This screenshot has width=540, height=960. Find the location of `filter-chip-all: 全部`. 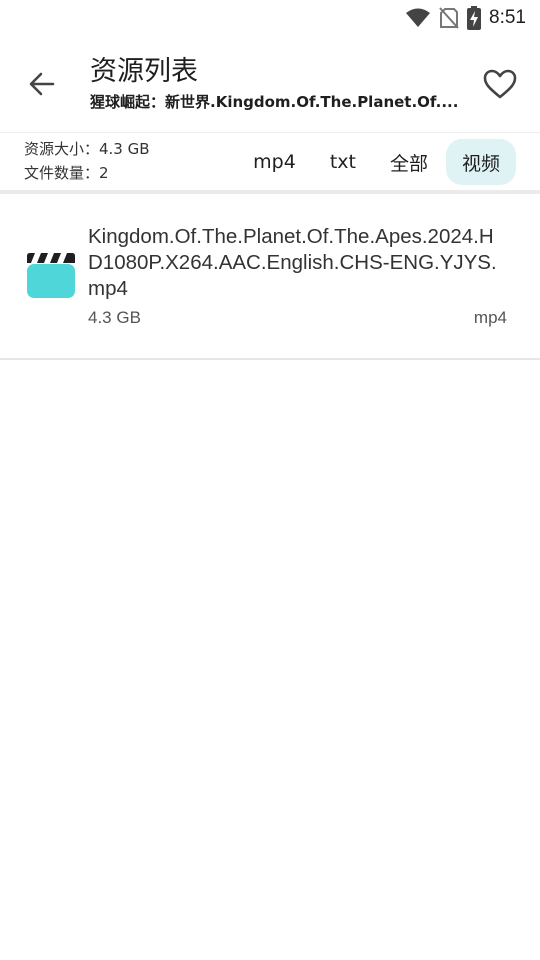

filter-chip-all: 全部 is located at coordinates (409, 162).